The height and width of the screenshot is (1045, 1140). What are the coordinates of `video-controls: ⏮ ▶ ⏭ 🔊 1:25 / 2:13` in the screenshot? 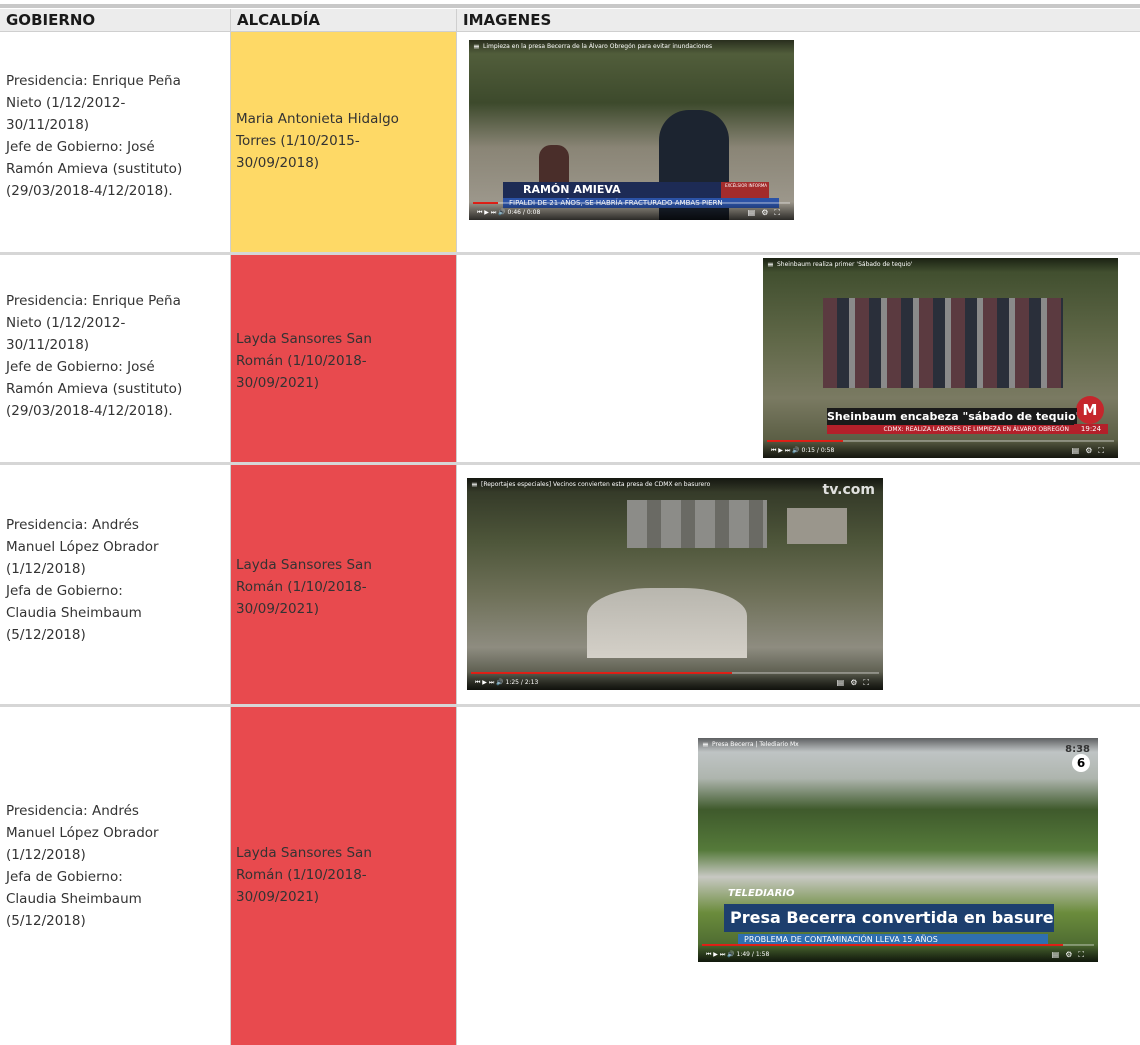 It's located at (675, 681).